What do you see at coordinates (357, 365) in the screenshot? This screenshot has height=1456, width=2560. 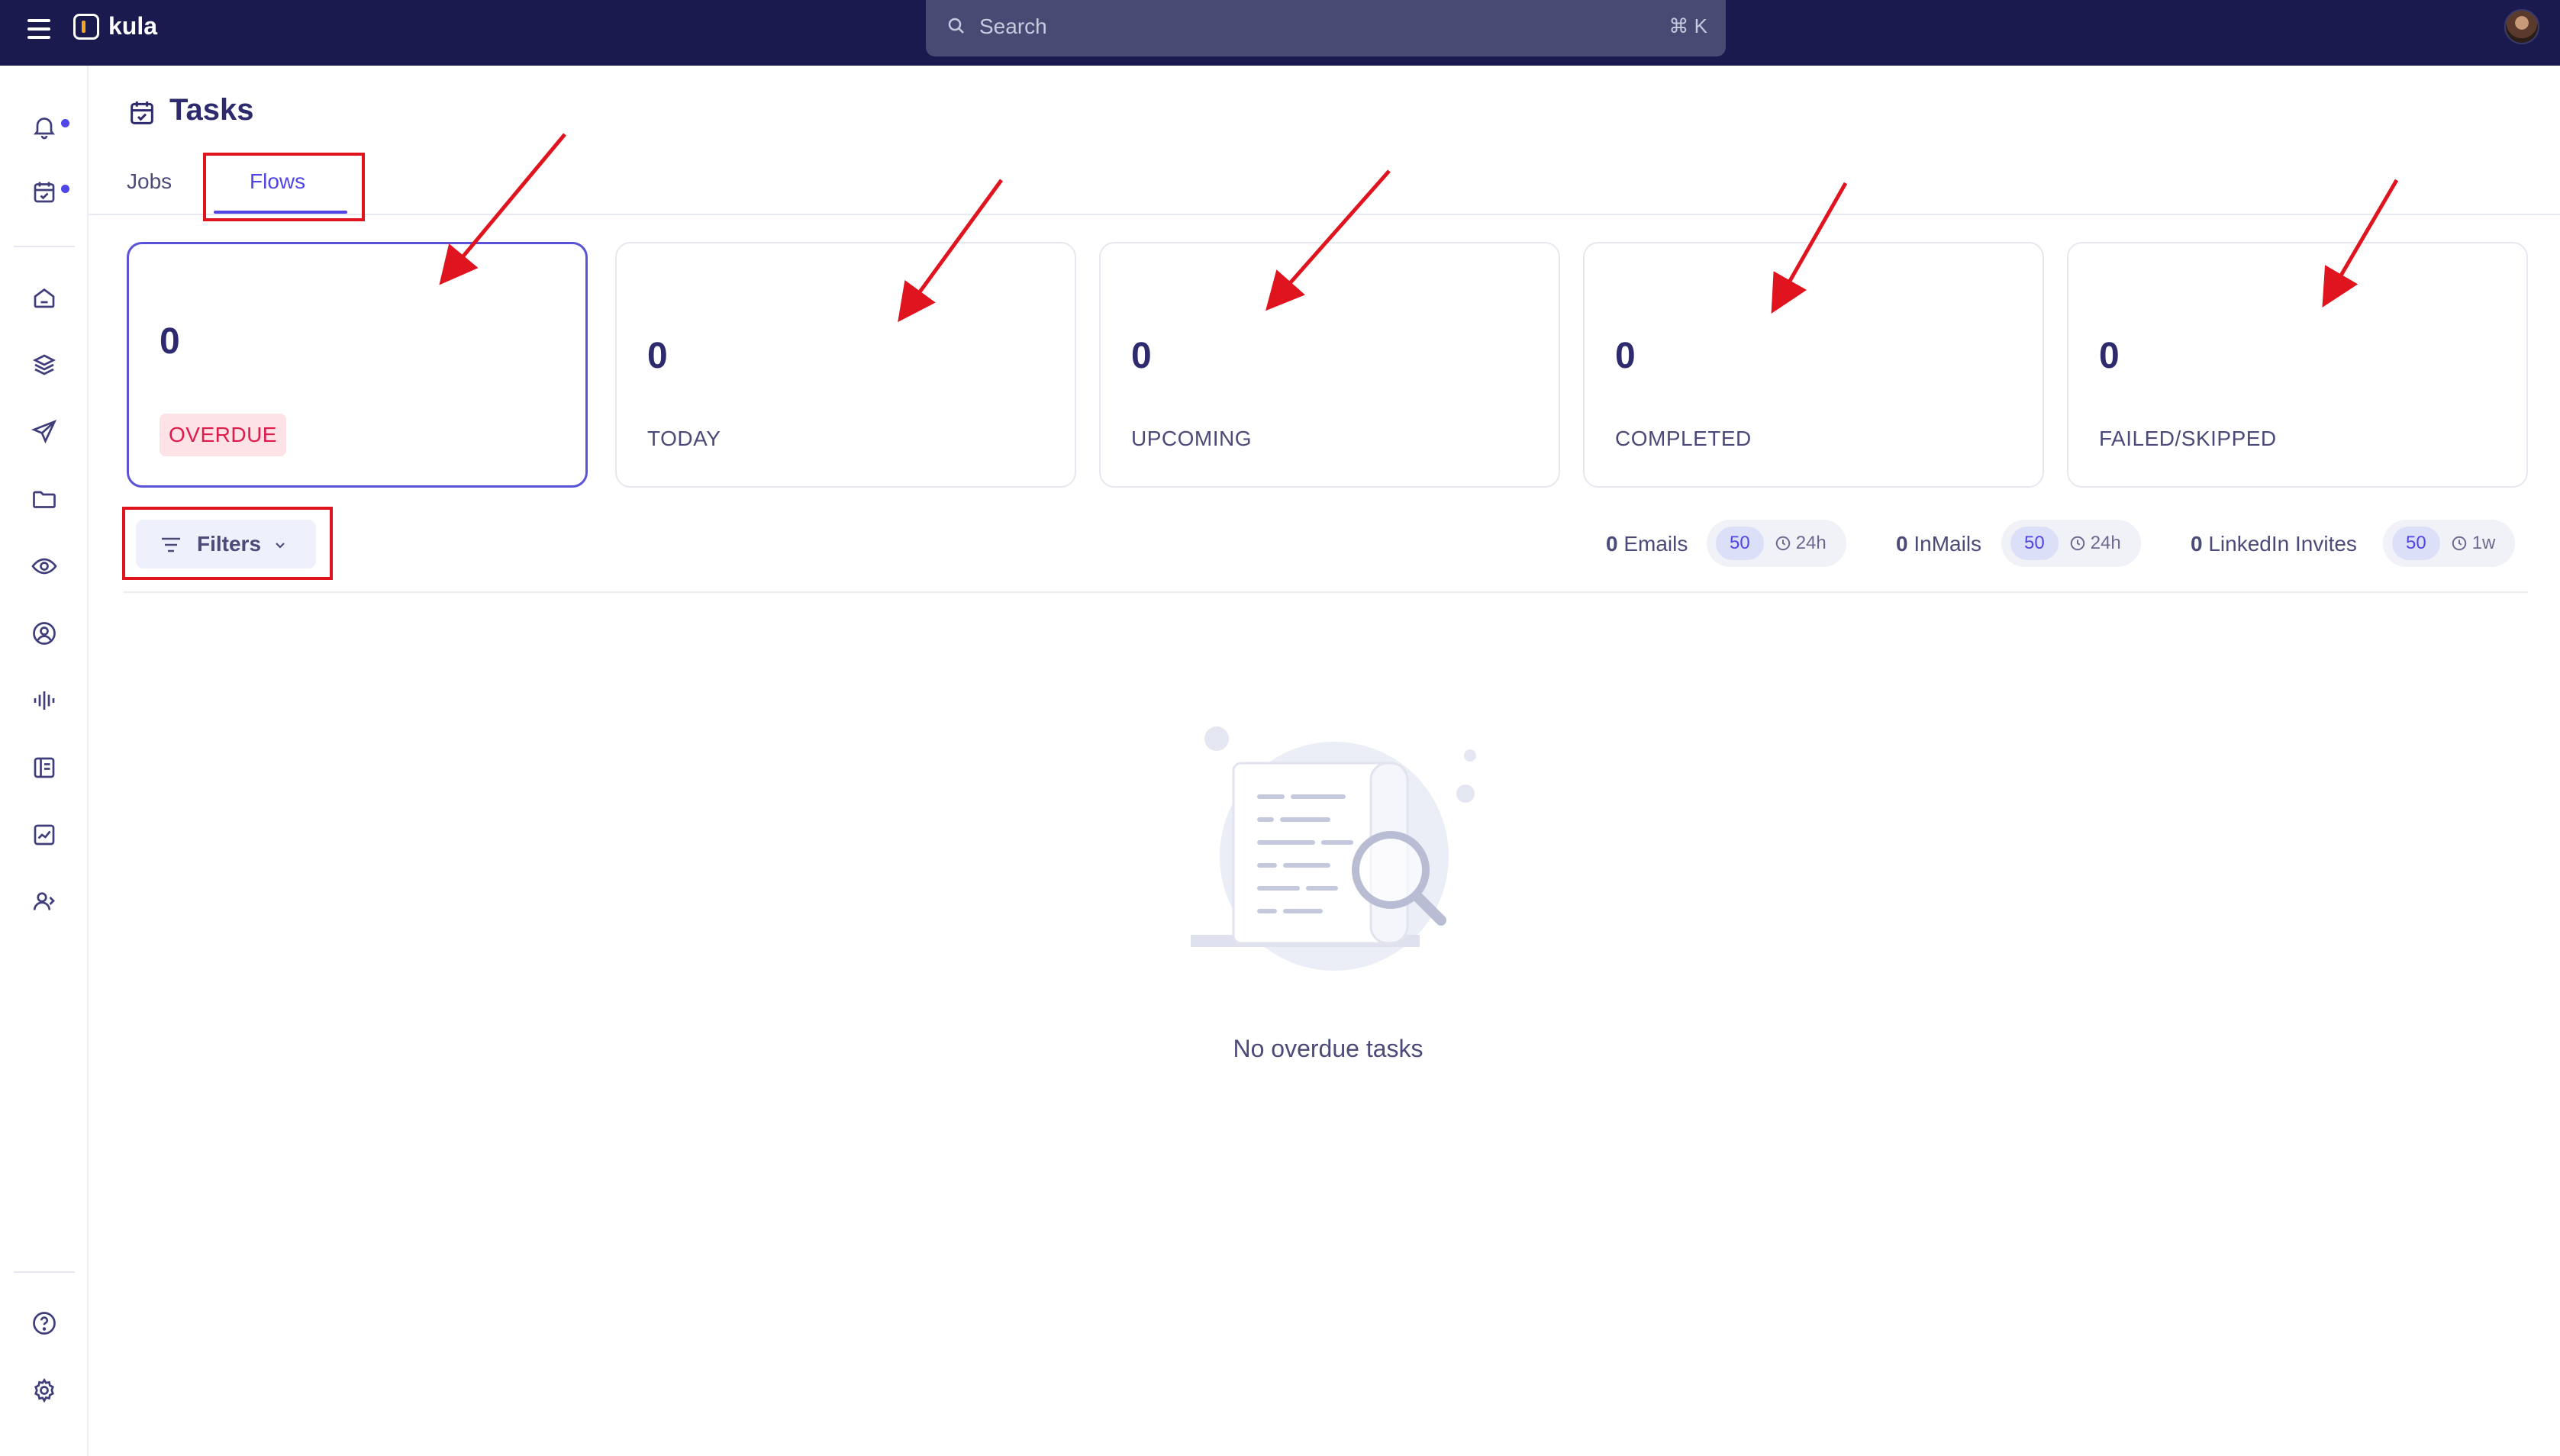 I see `stat-card-overdue: 0 OVERDUE` at bounding box center [357, 365].